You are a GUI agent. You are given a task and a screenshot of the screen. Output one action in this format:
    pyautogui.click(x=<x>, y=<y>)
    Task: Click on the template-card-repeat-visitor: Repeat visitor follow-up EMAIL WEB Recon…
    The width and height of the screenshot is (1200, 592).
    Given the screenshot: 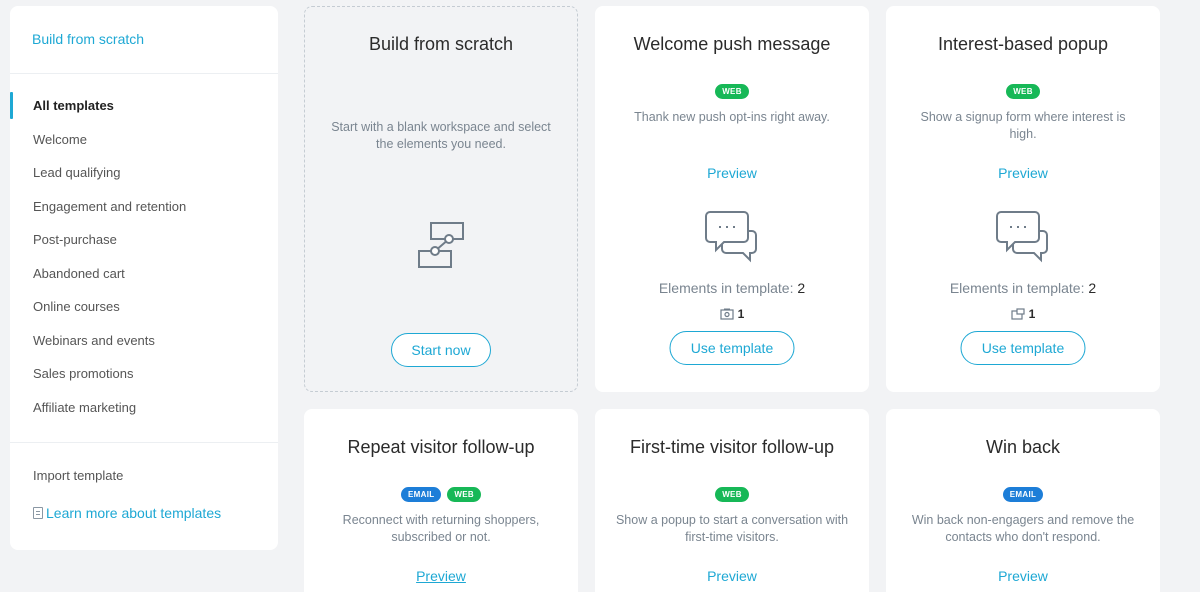 What is the action you would take?
    pyautogui.click(x=441, y=500)
    